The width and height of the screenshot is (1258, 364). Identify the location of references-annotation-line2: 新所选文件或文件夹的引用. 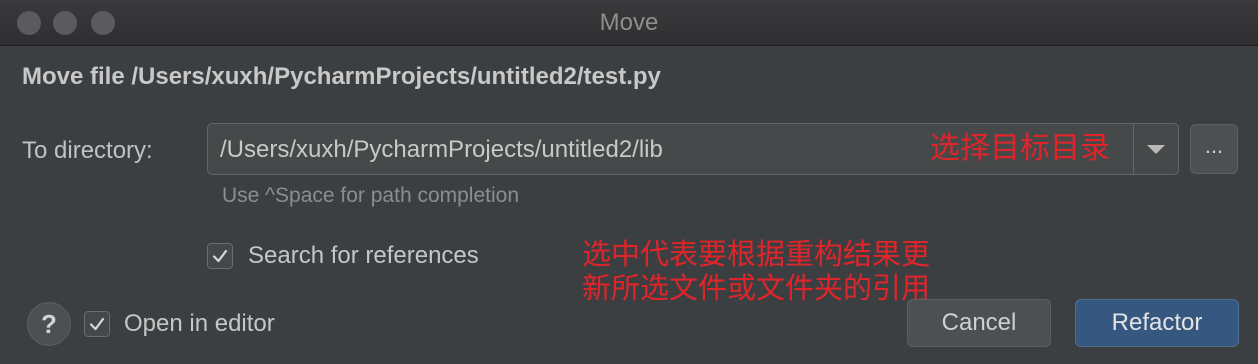
(756, 288).